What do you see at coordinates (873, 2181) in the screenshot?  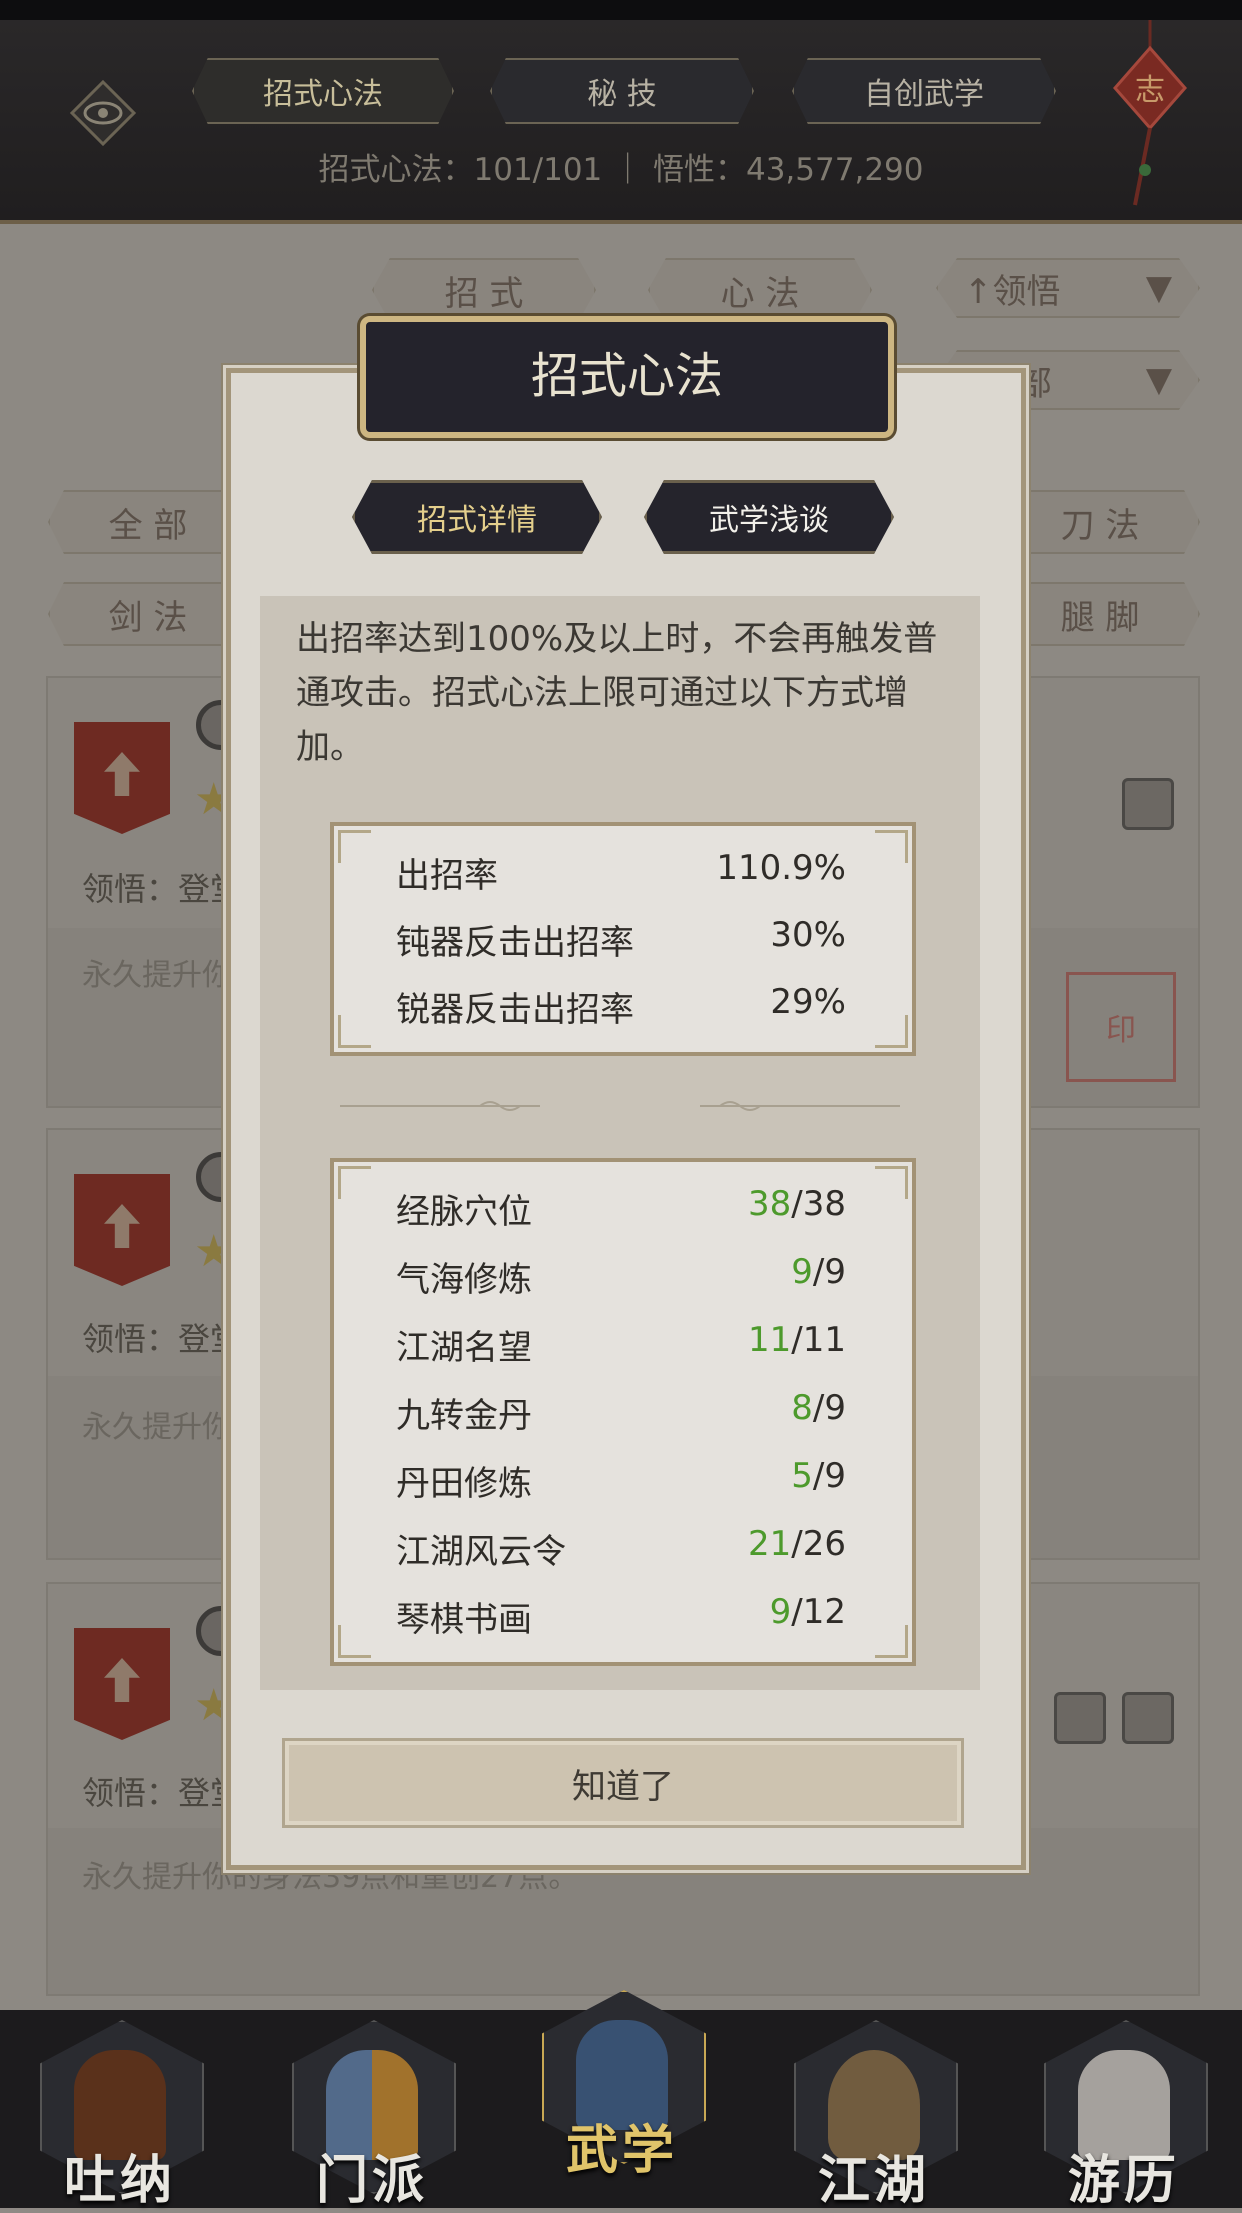 I see `nav-label: 江湖` at bounding box center [873, 2181].